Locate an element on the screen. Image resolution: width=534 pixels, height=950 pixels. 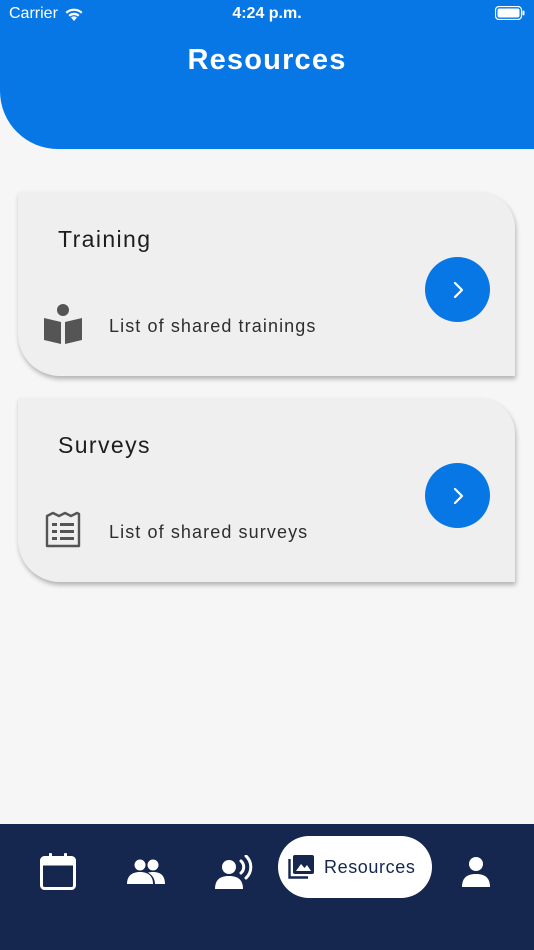
person-icon is located at coordinates (476, 872).